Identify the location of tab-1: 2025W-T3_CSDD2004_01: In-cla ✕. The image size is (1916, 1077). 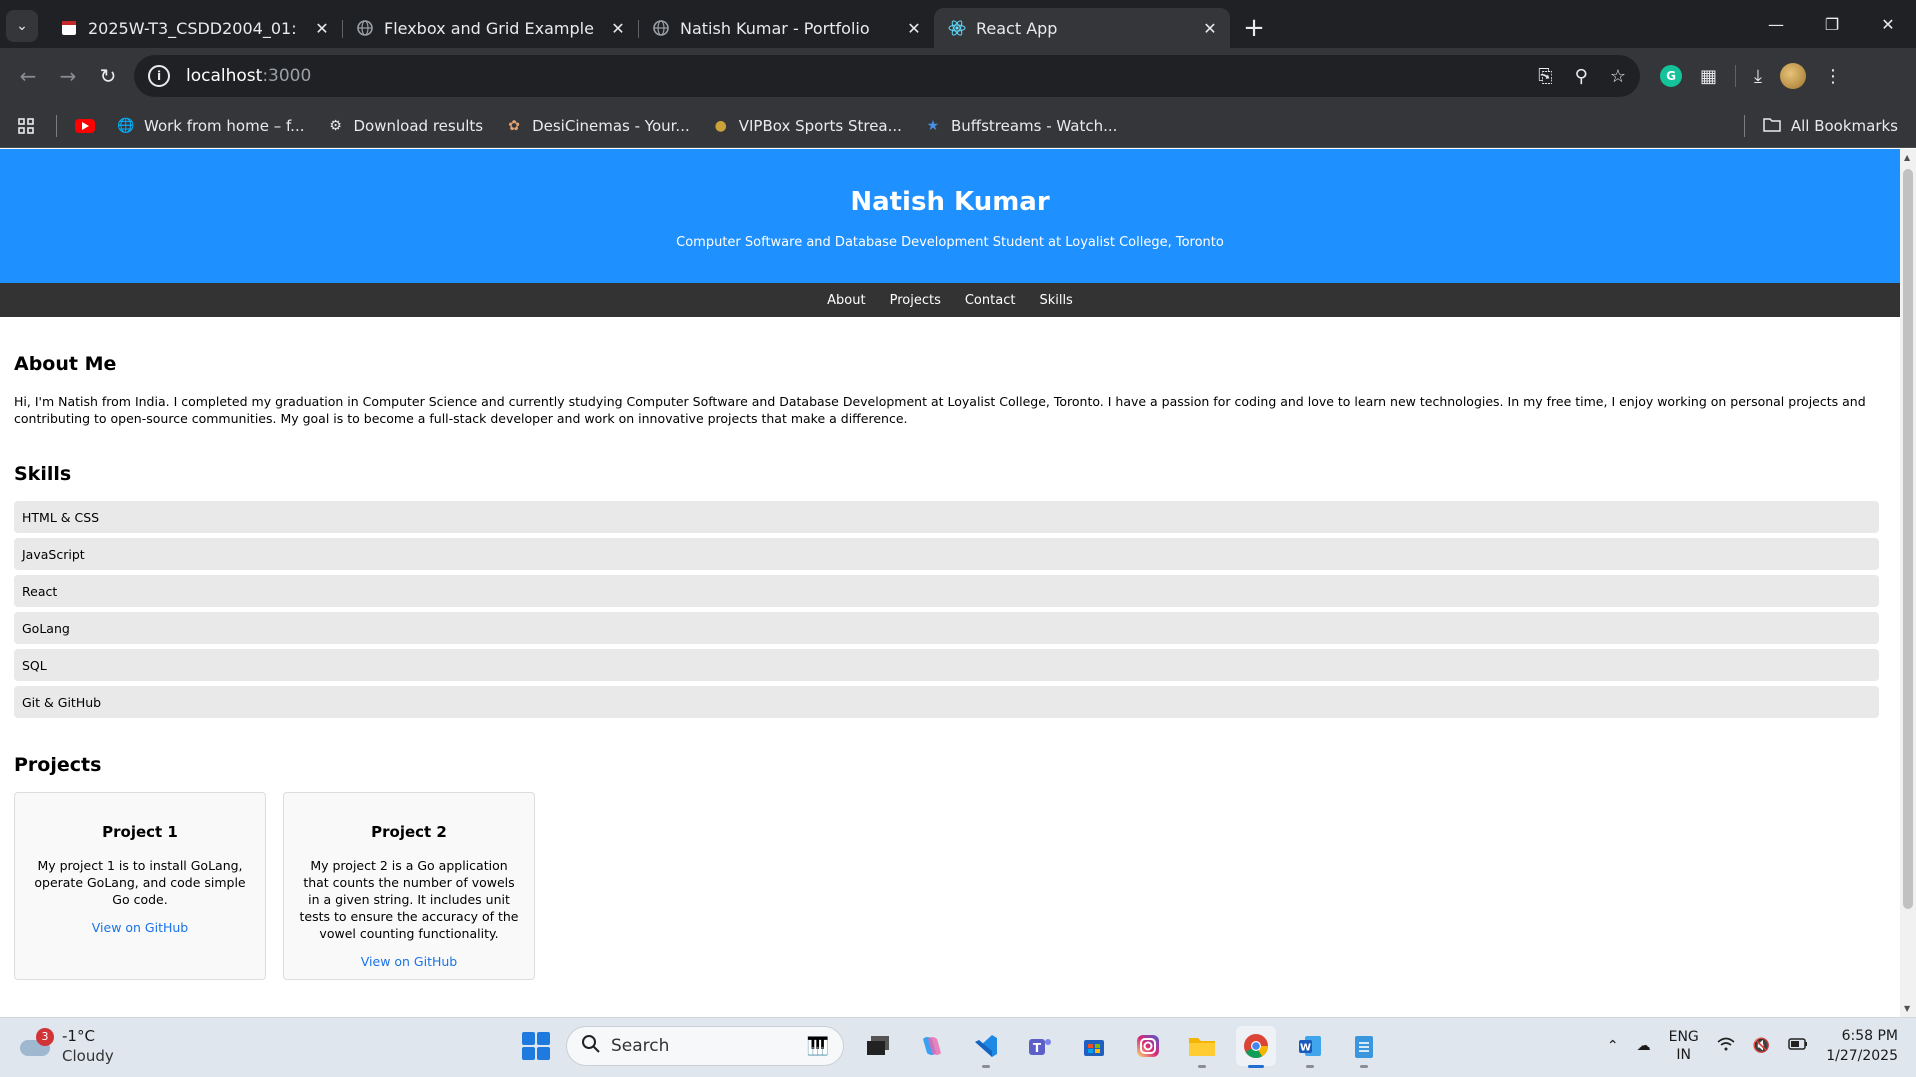
(194, 28).